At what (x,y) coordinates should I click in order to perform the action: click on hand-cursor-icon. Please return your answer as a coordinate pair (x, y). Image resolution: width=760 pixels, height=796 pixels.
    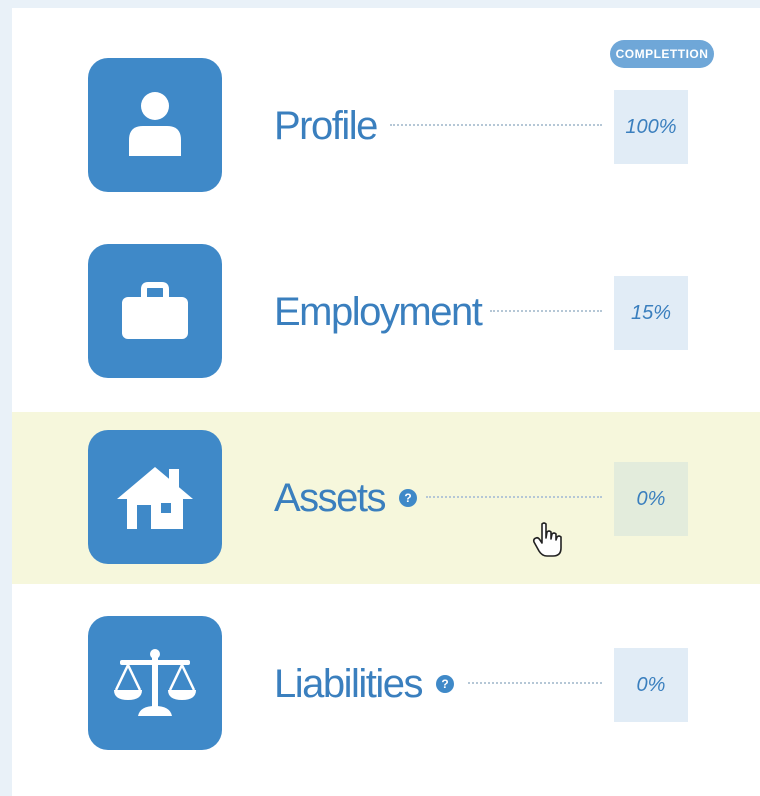
    Looking at the image, I should click on (547, 539).